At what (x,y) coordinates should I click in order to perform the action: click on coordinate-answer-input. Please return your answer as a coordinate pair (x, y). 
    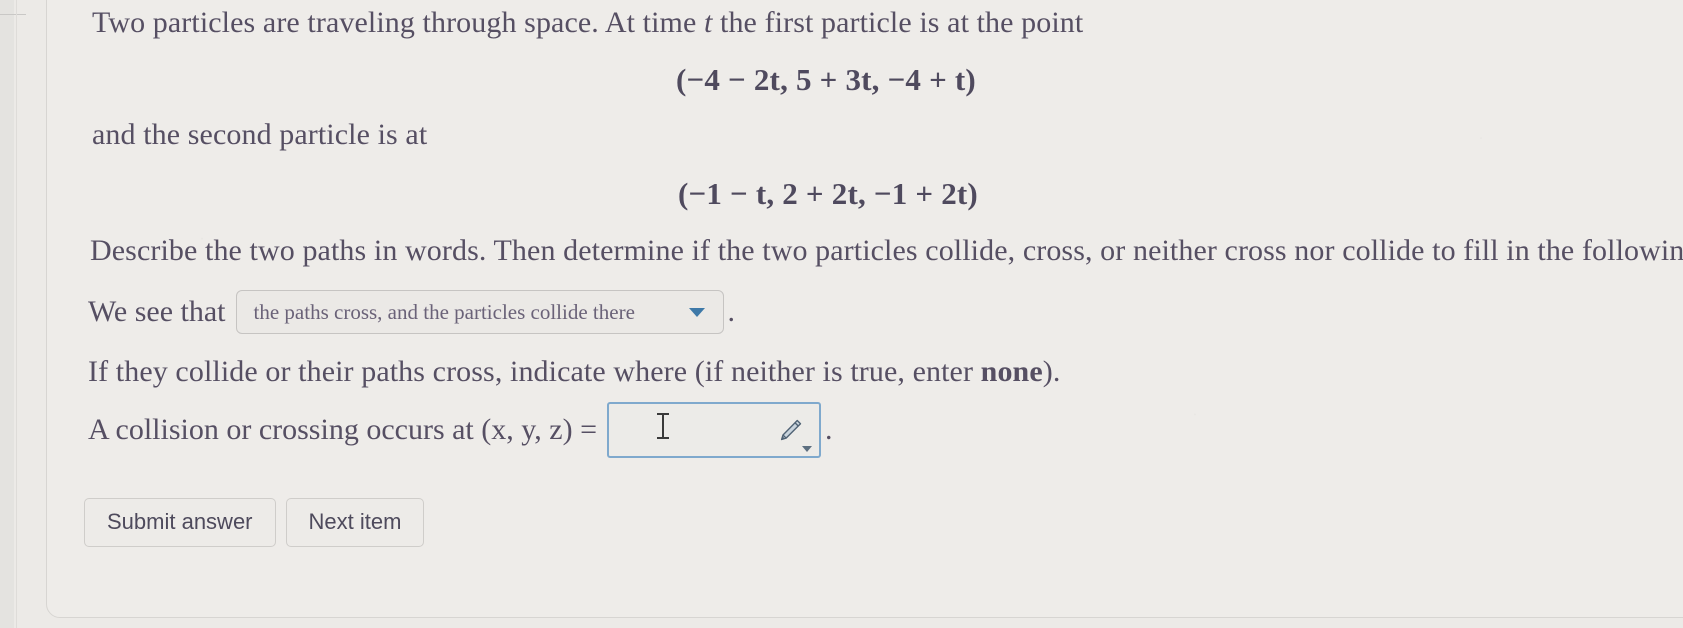
    Looking at the image, I should click on (714, 430).